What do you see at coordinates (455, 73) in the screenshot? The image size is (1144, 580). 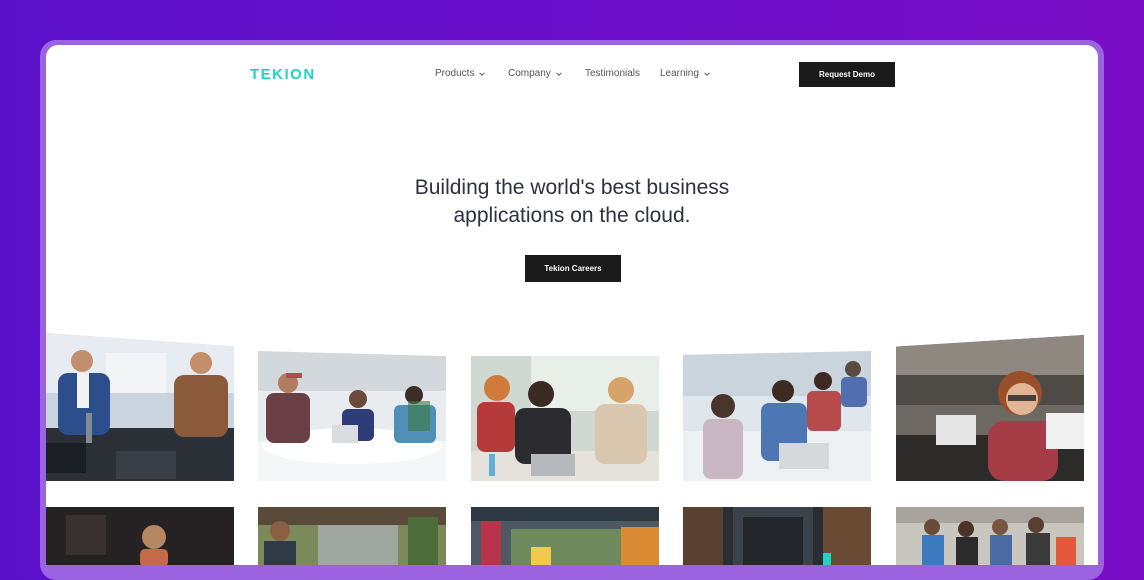 I see `nav-products-label: Products` at bounding box center [455, 73].